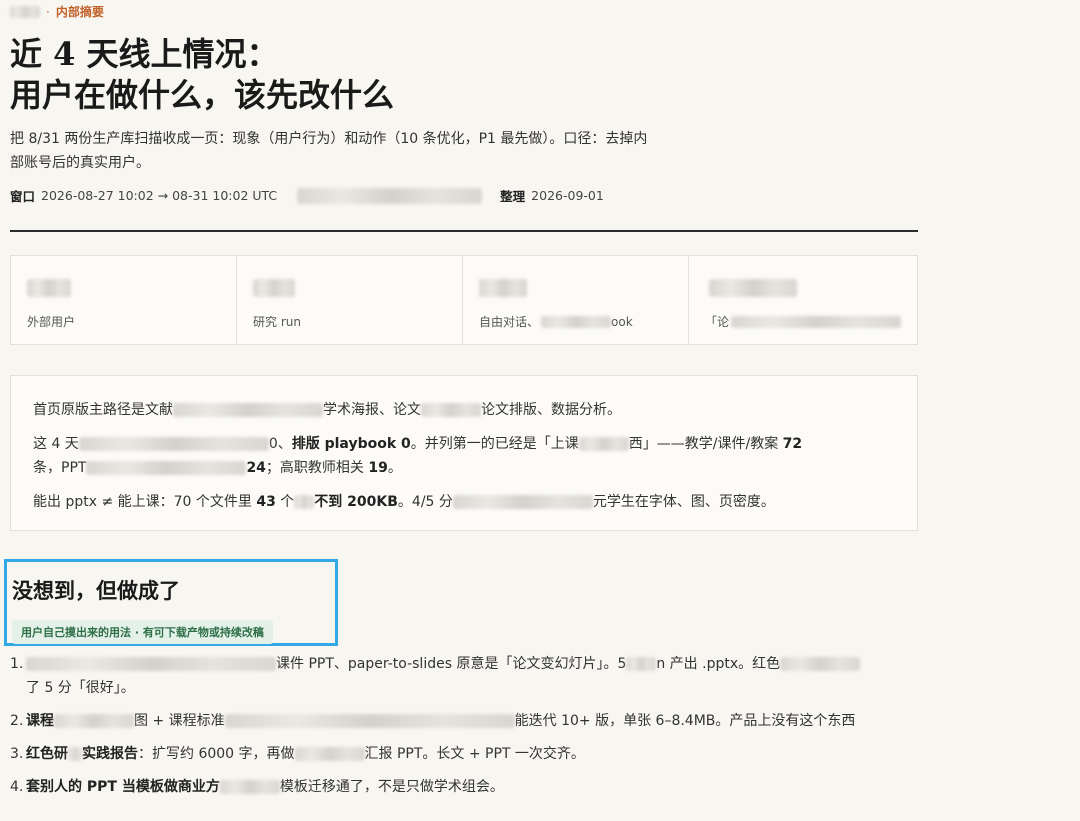 Image resolution: width=1080 pixels, height=821 pixels. What do you see at coordinates (718, 664) in the screenshot?
I see `text: n 产出 .pptx。红色` at bounding box center [718, 664].